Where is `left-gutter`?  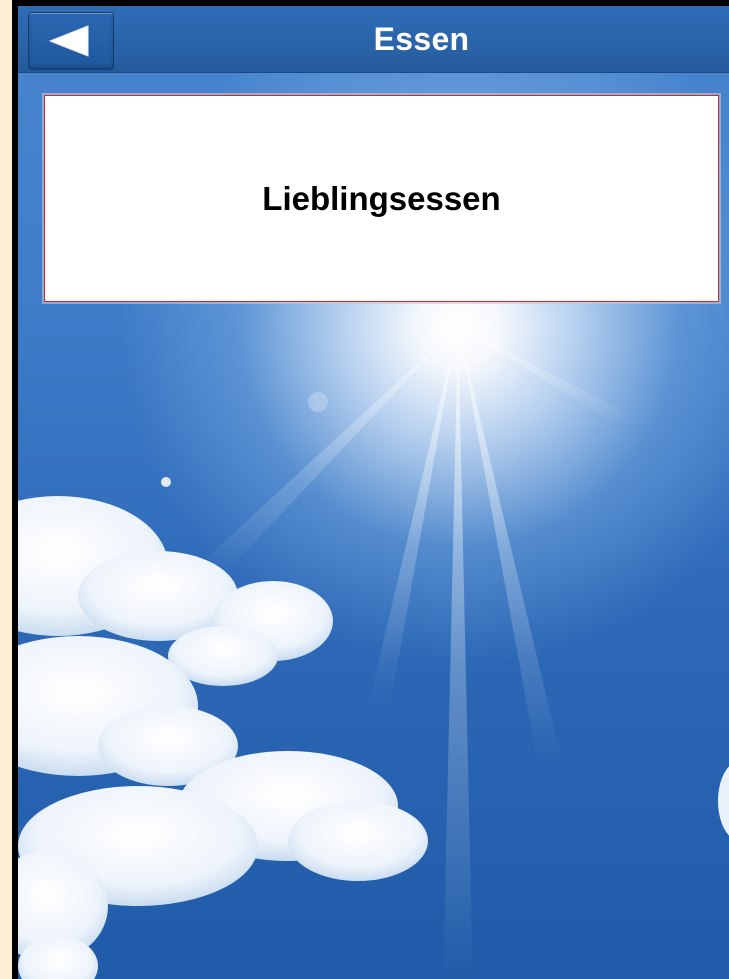
left-gutter is located at coordinates (6, 489).